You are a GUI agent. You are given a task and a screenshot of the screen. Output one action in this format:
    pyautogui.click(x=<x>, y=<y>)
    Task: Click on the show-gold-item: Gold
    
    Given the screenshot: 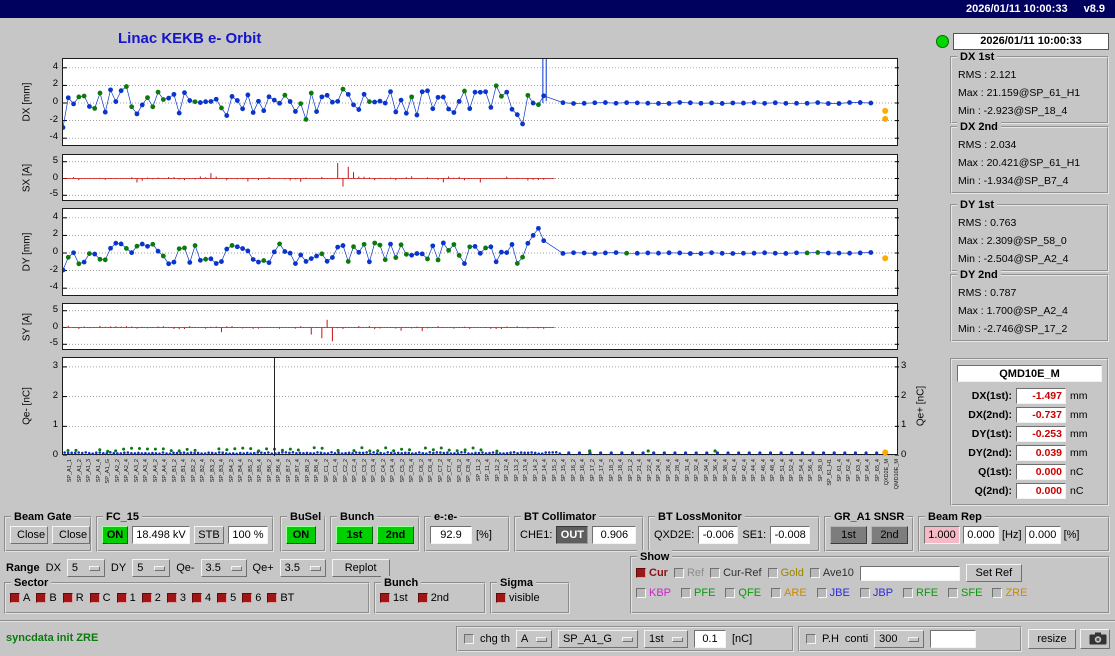 What is the action you would take?
    pyautogui.click(x=785, y=573)
    